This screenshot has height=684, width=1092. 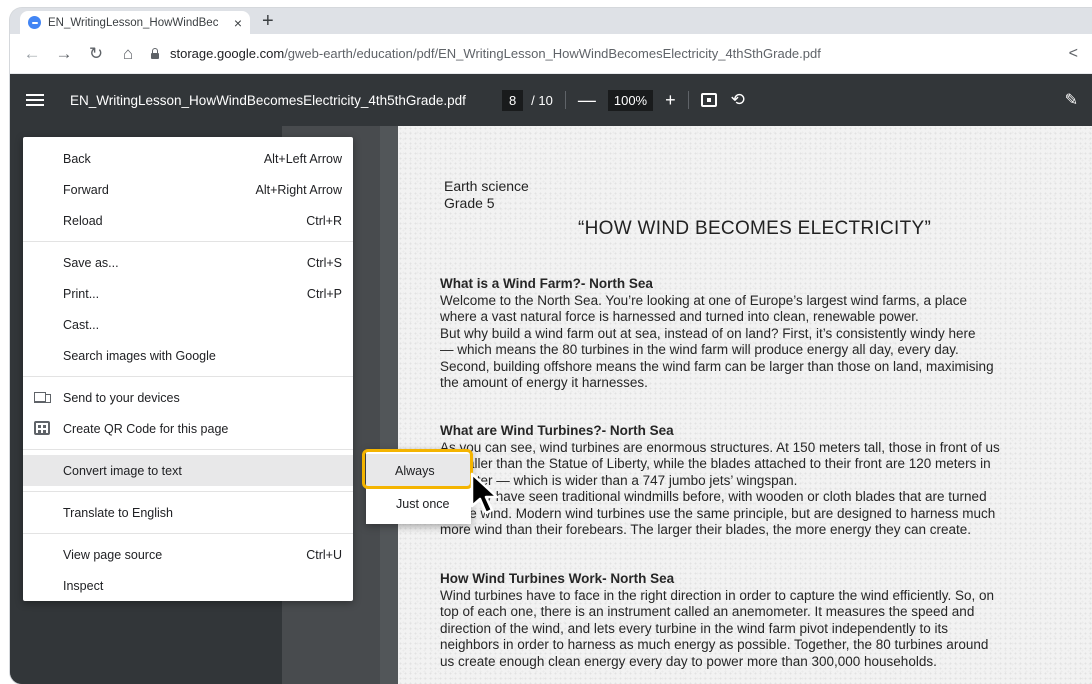 What do you see at coordinates (188, 470) in the screenshot?
I see `menu-item-convert-image: Convert image to text` at bounding box center [188, 470].